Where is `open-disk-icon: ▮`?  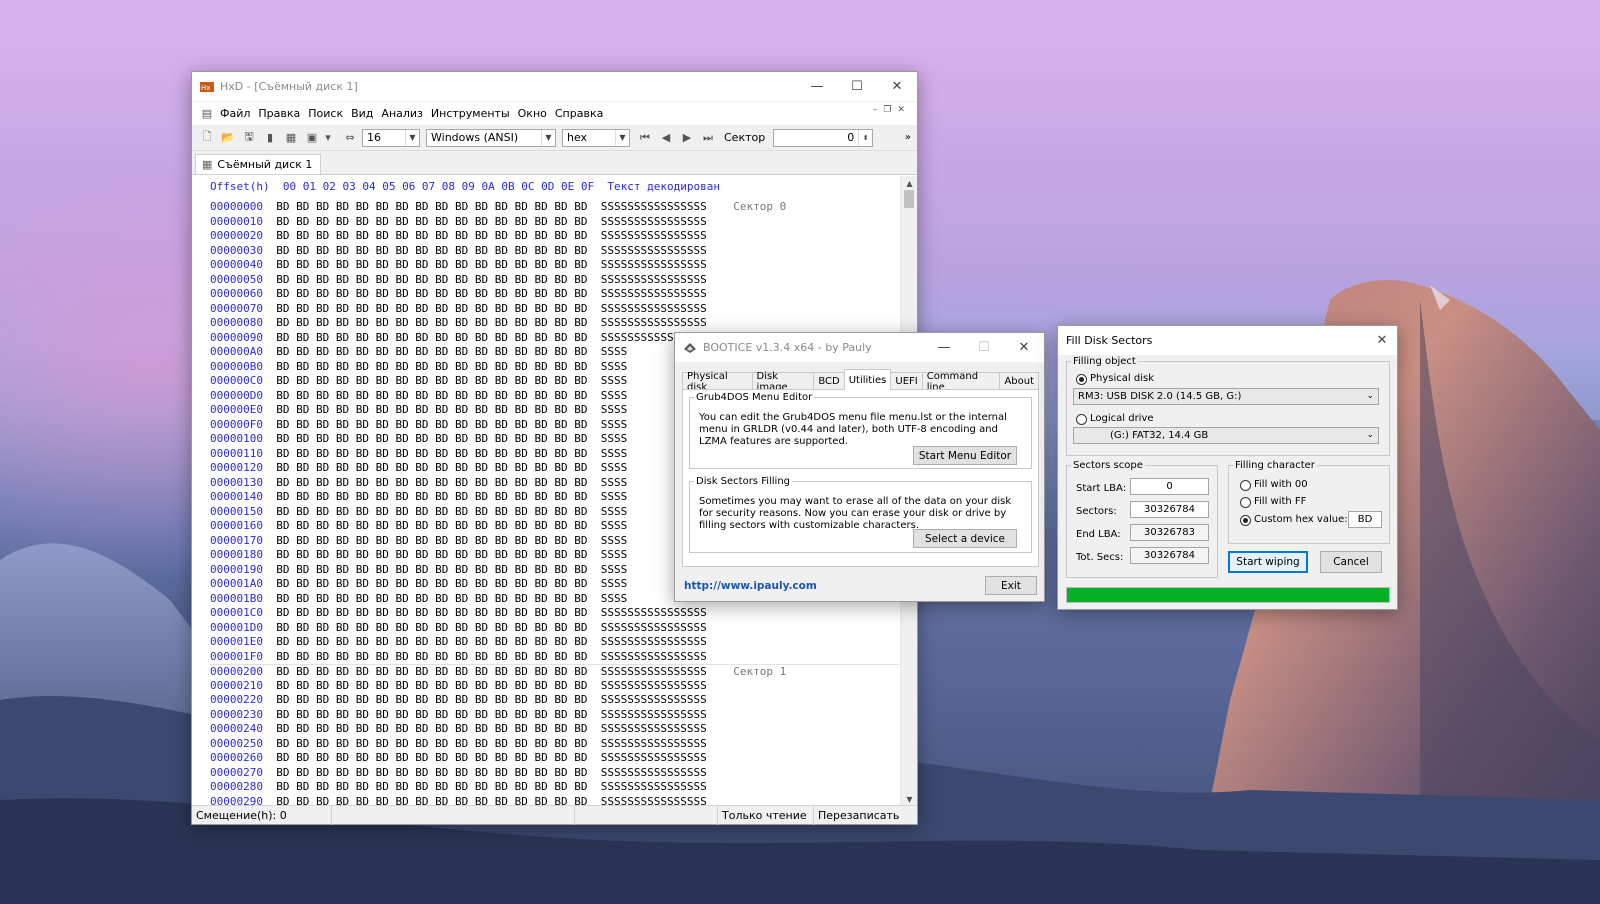
open-disk-icon: ▮ is located at coordinates (270, 138).